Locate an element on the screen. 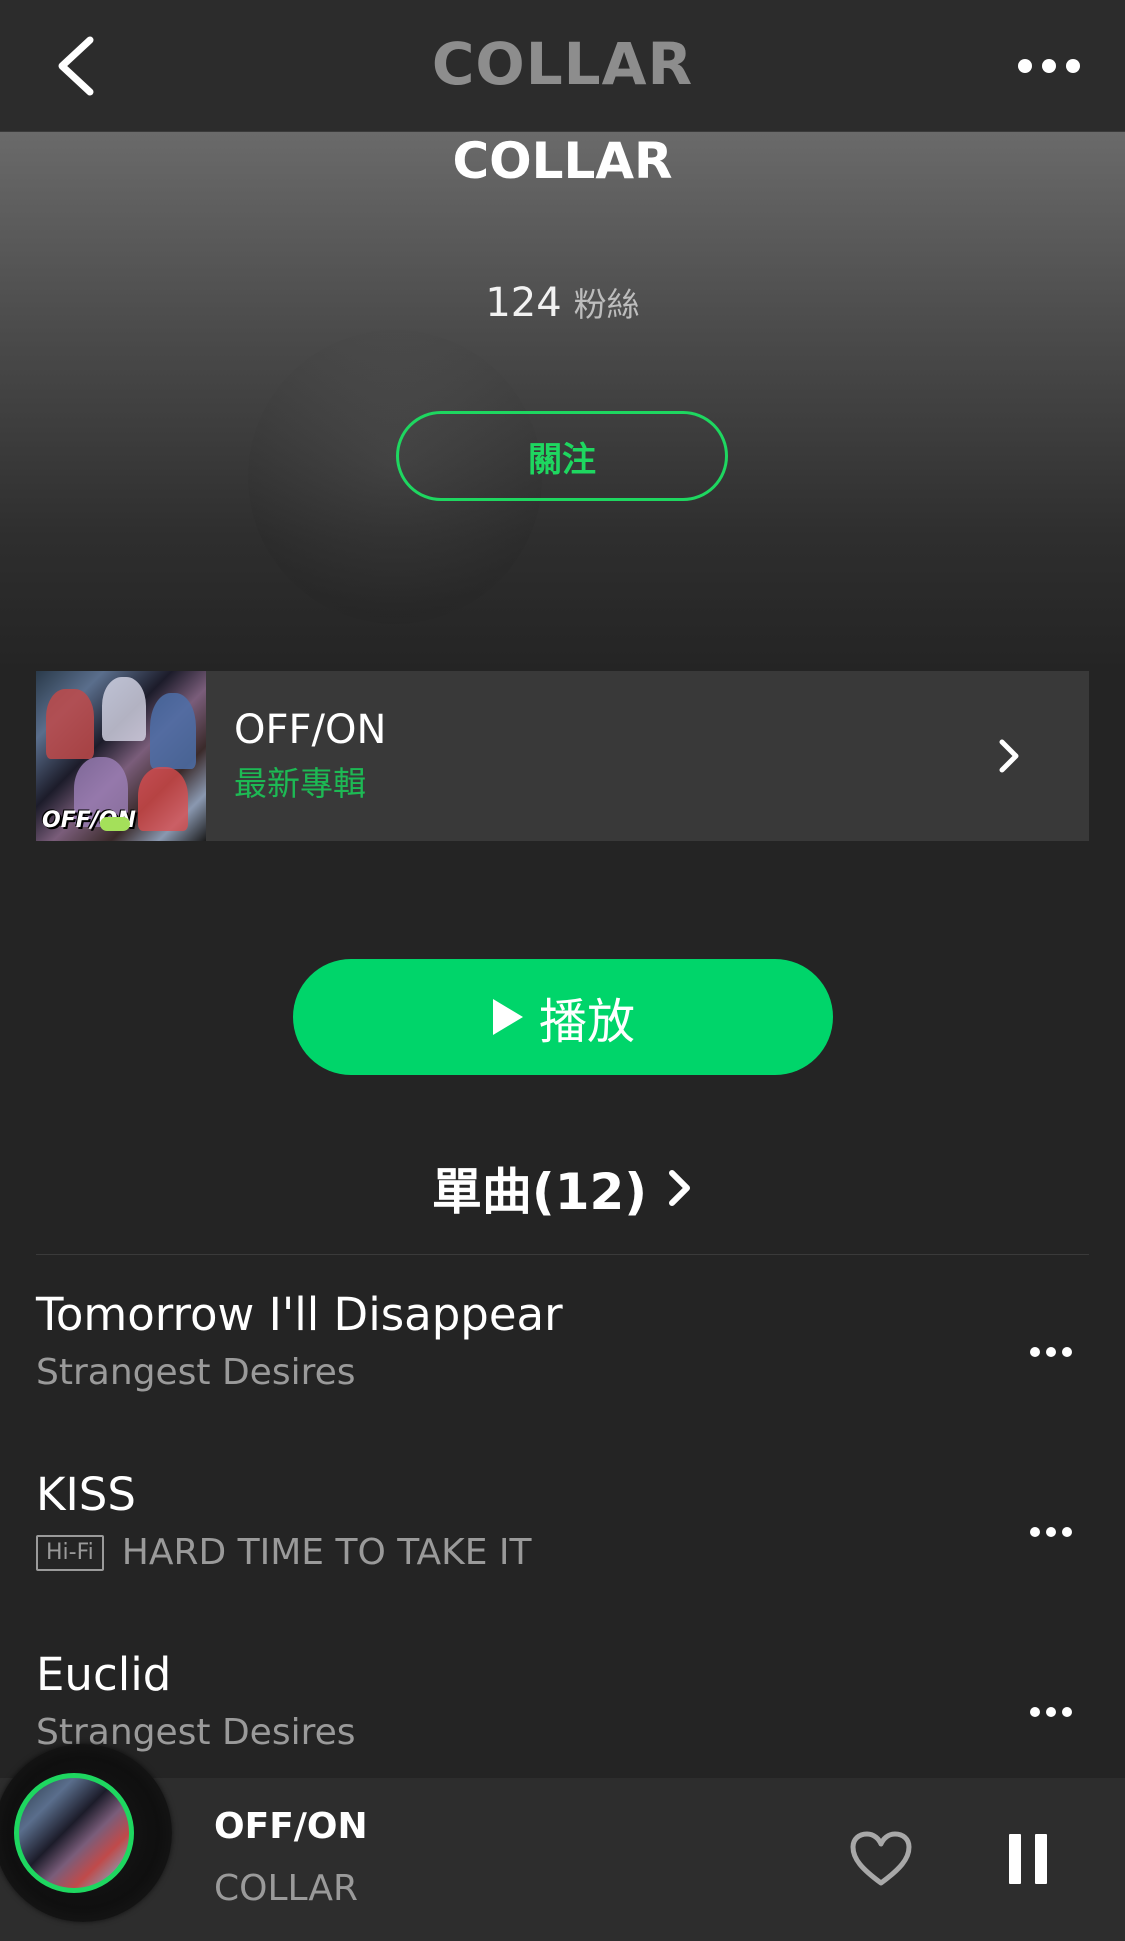 This screenshot has height=1941, width=1125. track-title: KISS is located at coordinates (86, 1494).